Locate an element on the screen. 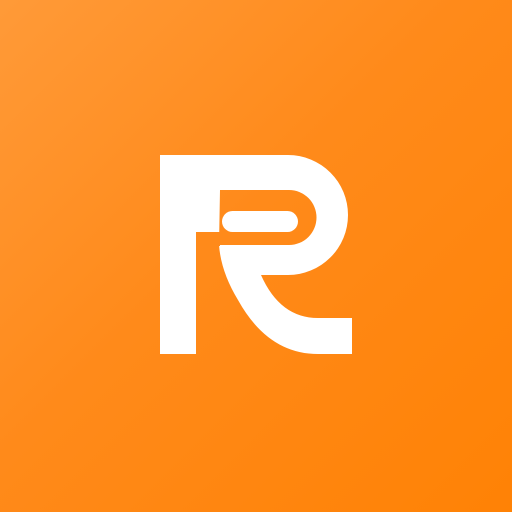  r-monogram-body is located at coordinates (256, 254).